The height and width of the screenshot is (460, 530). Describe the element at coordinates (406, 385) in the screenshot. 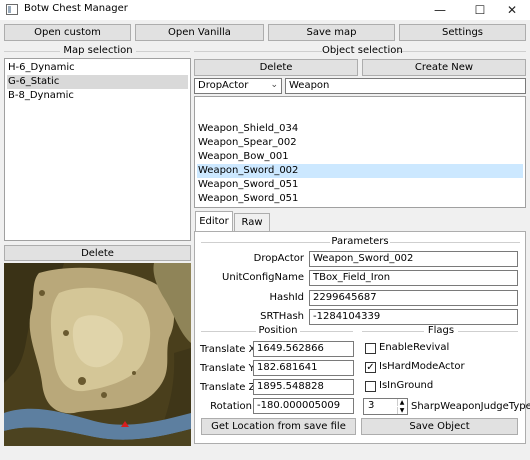

I see `is-in-ground-label: IsInGround` at that location.